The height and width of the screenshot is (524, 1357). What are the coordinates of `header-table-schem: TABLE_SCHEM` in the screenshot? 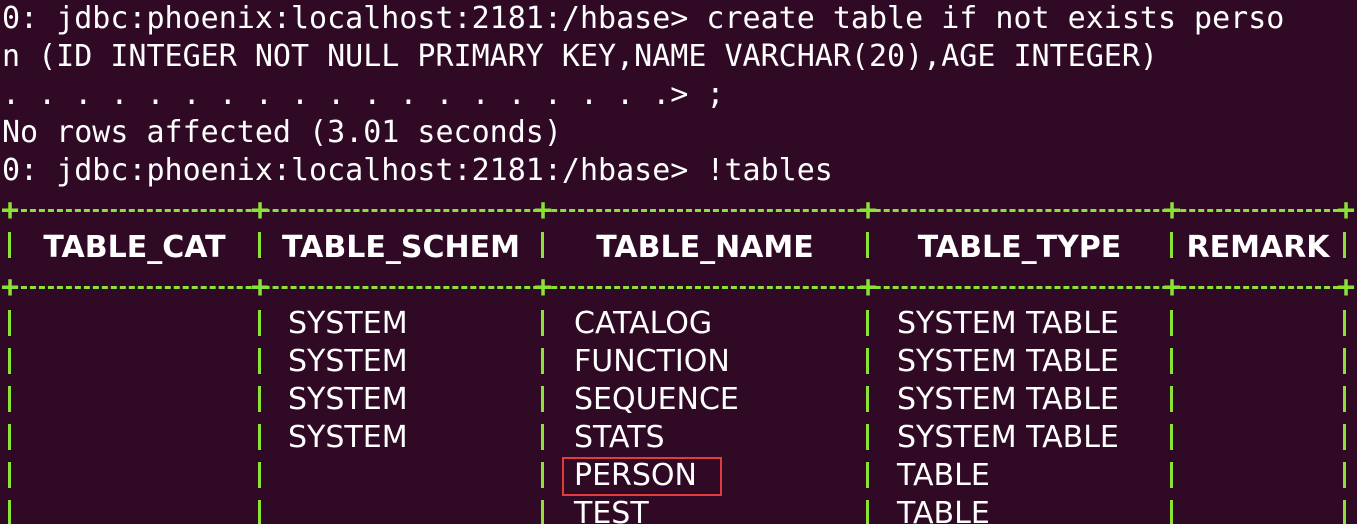 It's located at (401, 247).